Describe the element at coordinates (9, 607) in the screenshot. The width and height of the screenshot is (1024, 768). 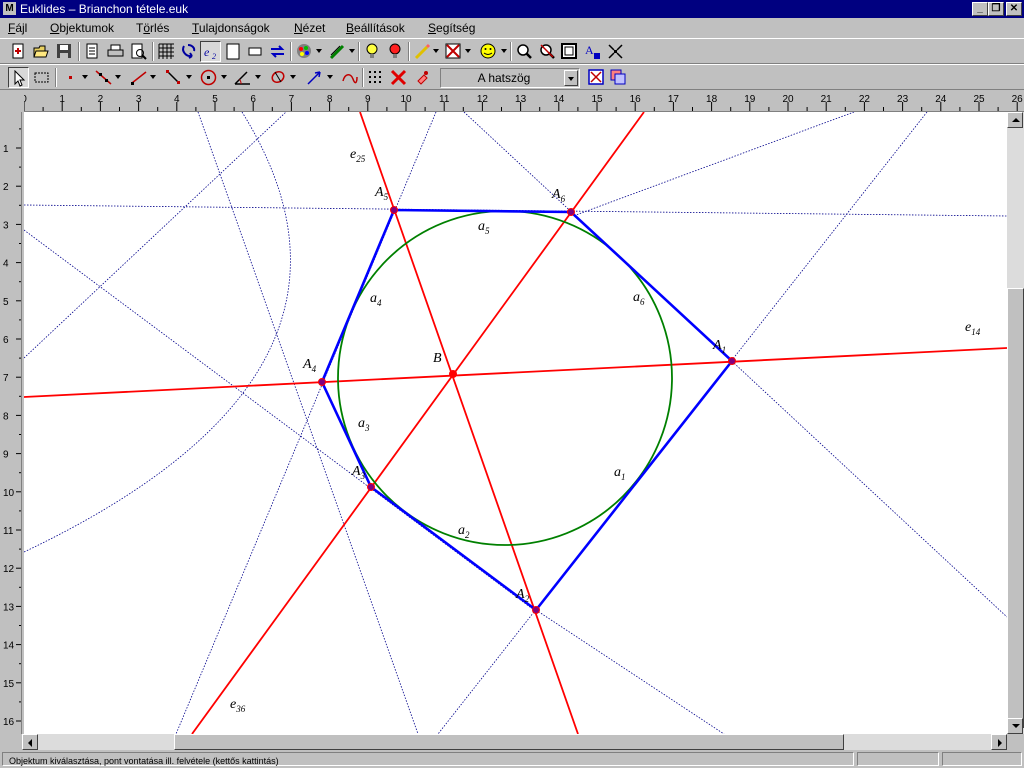
I see `ruler-label: 13` at that location.